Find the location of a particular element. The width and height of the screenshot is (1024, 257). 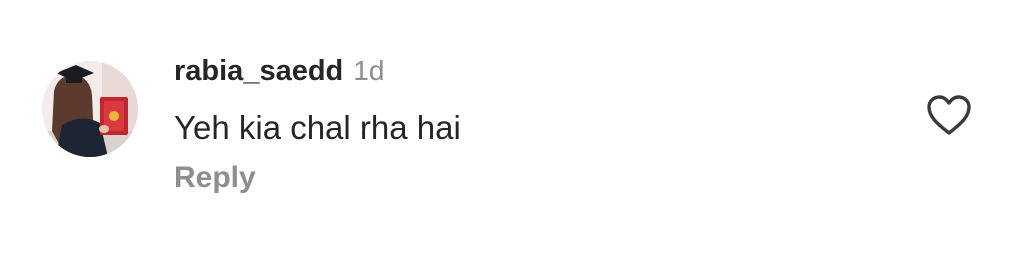

username: rabia_saedd is located at coordinates (258, 71).